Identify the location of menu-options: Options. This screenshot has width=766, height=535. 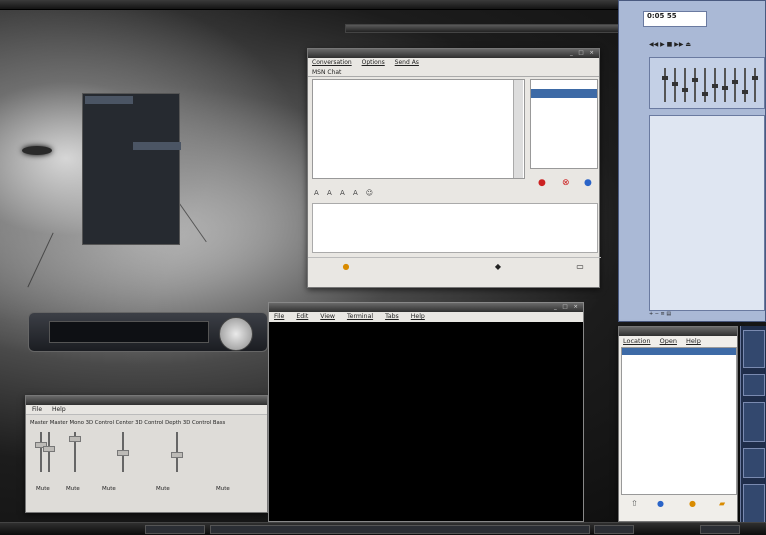
(373, 62).